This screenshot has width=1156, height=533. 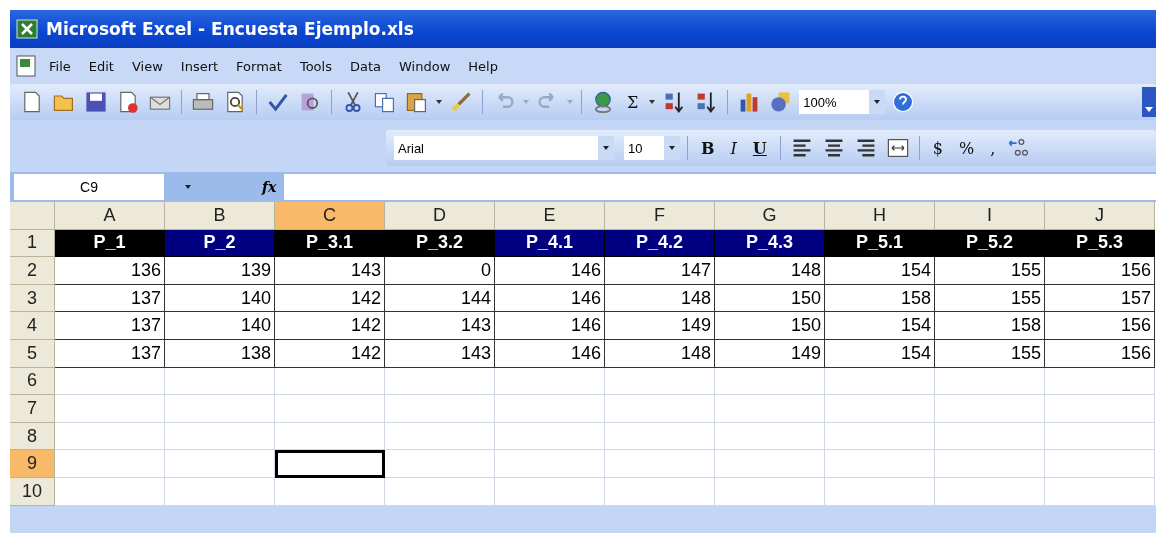 What do you see at coordinates (330, 464) in the screenshot?
I see `selected-cell` at bounding box center [330, 464].